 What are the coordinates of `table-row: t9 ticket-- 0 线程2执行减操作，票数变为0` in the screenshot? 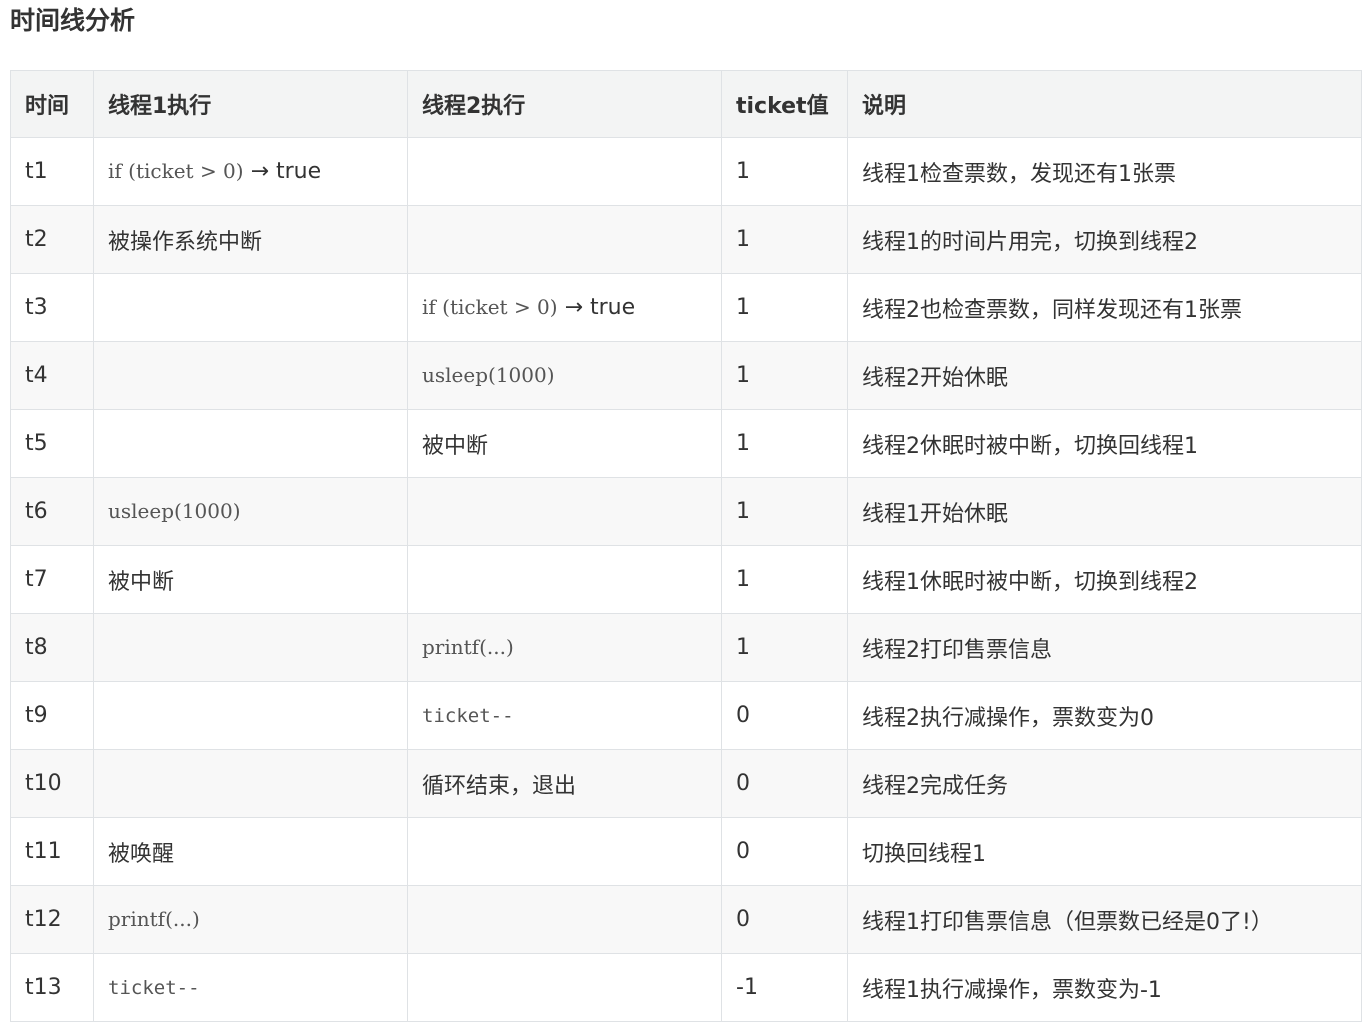 It's located at (686, 715).